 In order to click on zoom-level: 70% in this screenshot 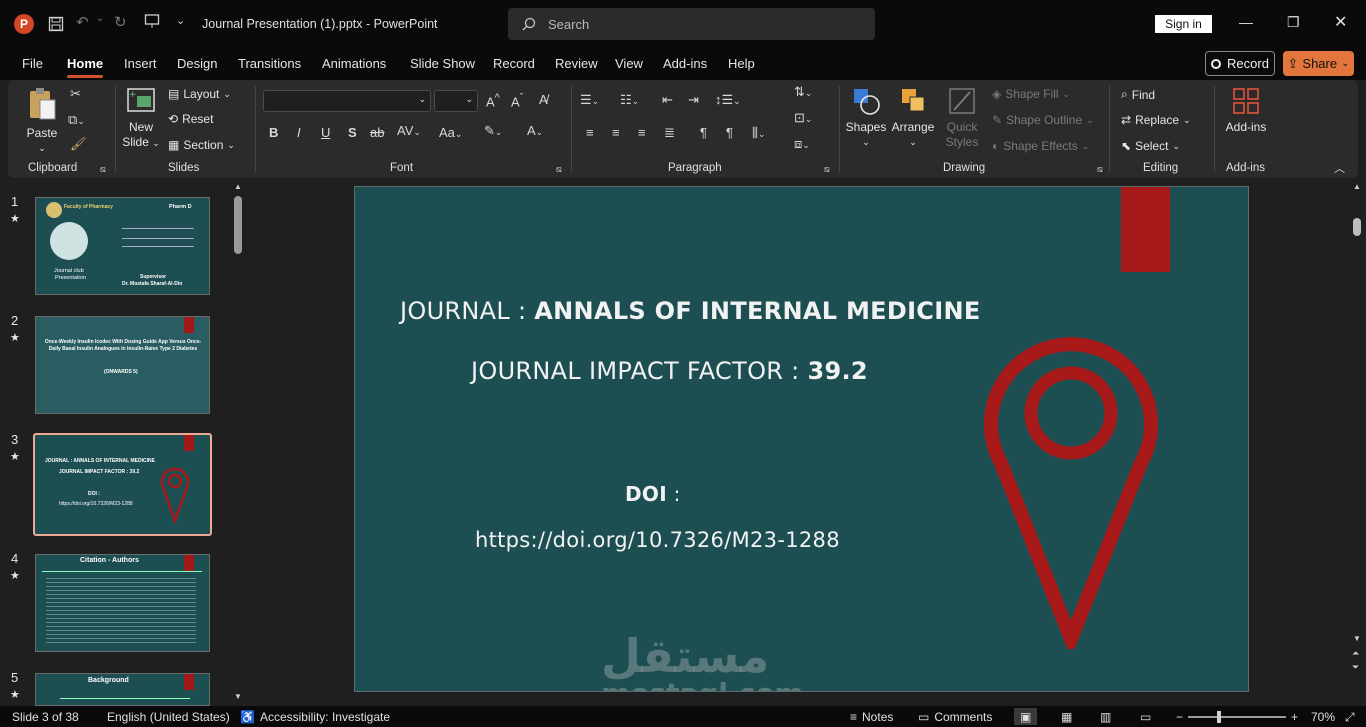, I will do `click(1323, 717)`.